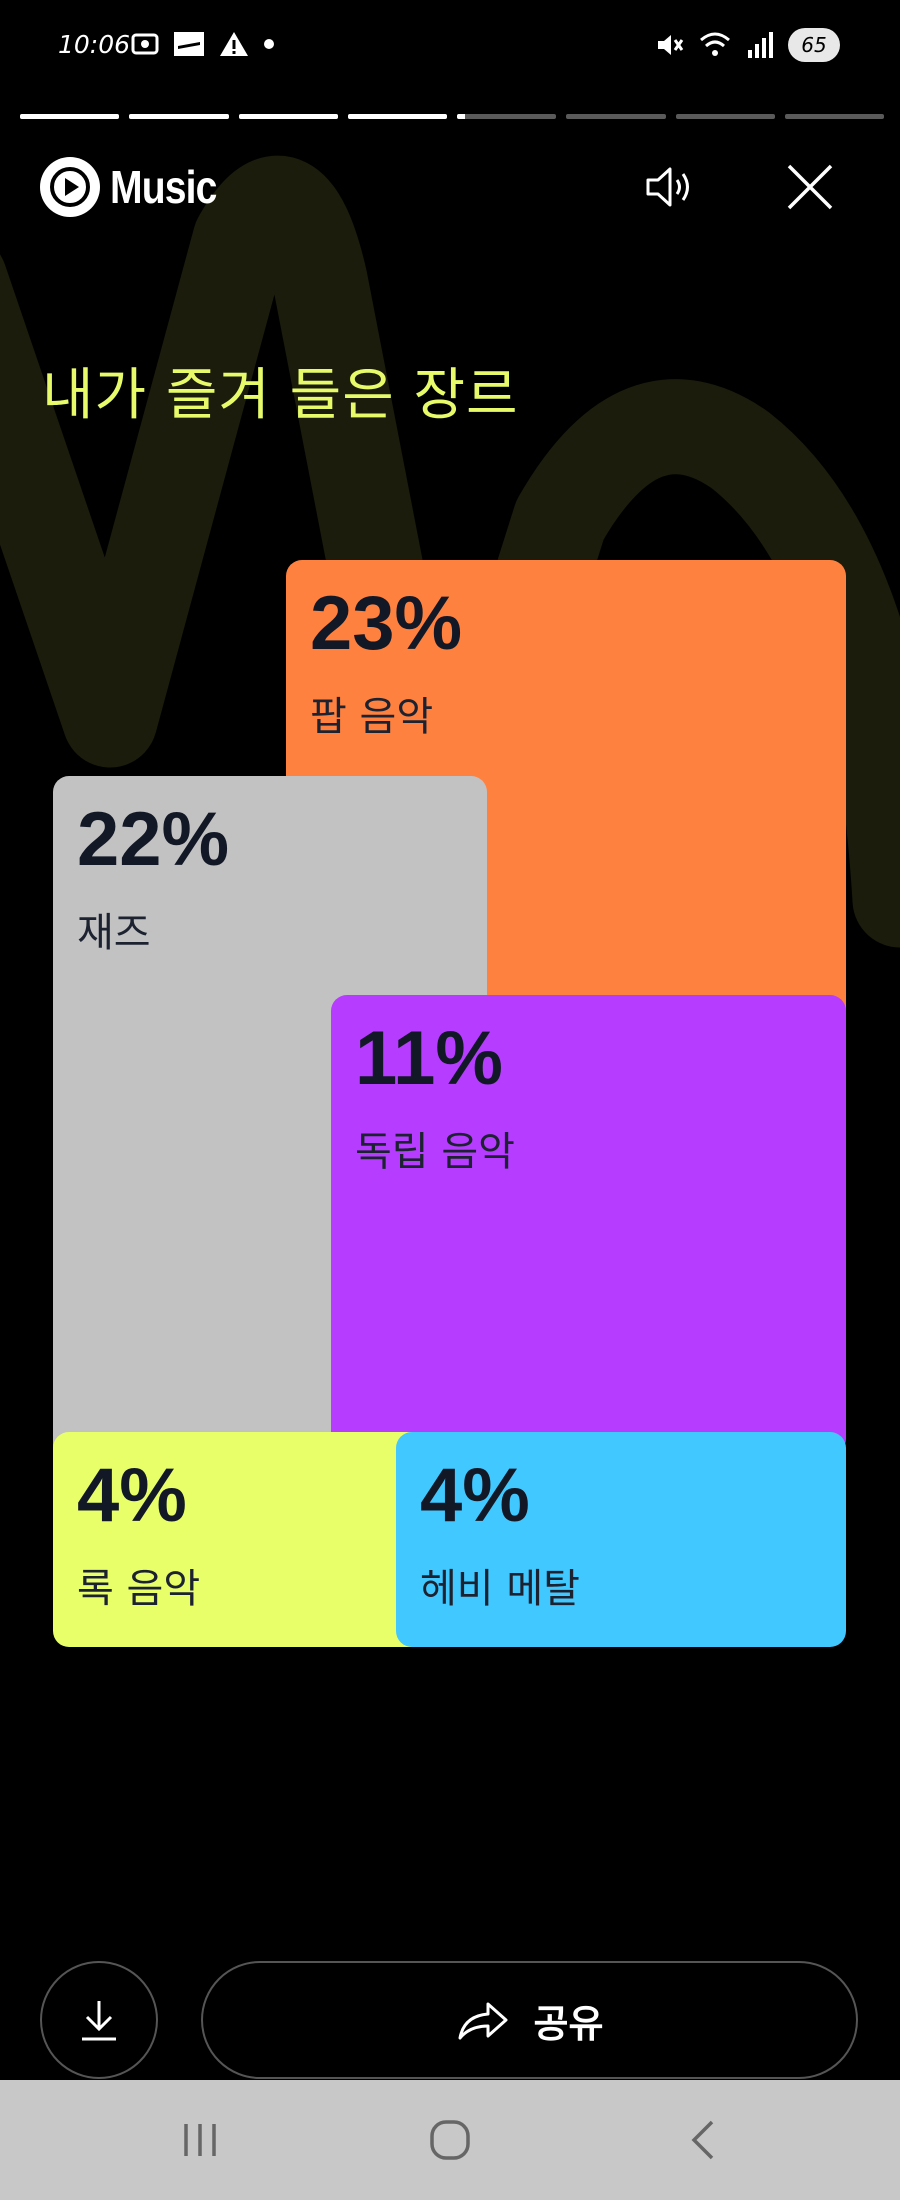 The width and height of the screenshot is (900, 2200). I want to click on story-progress-bar, so click(452, 116).